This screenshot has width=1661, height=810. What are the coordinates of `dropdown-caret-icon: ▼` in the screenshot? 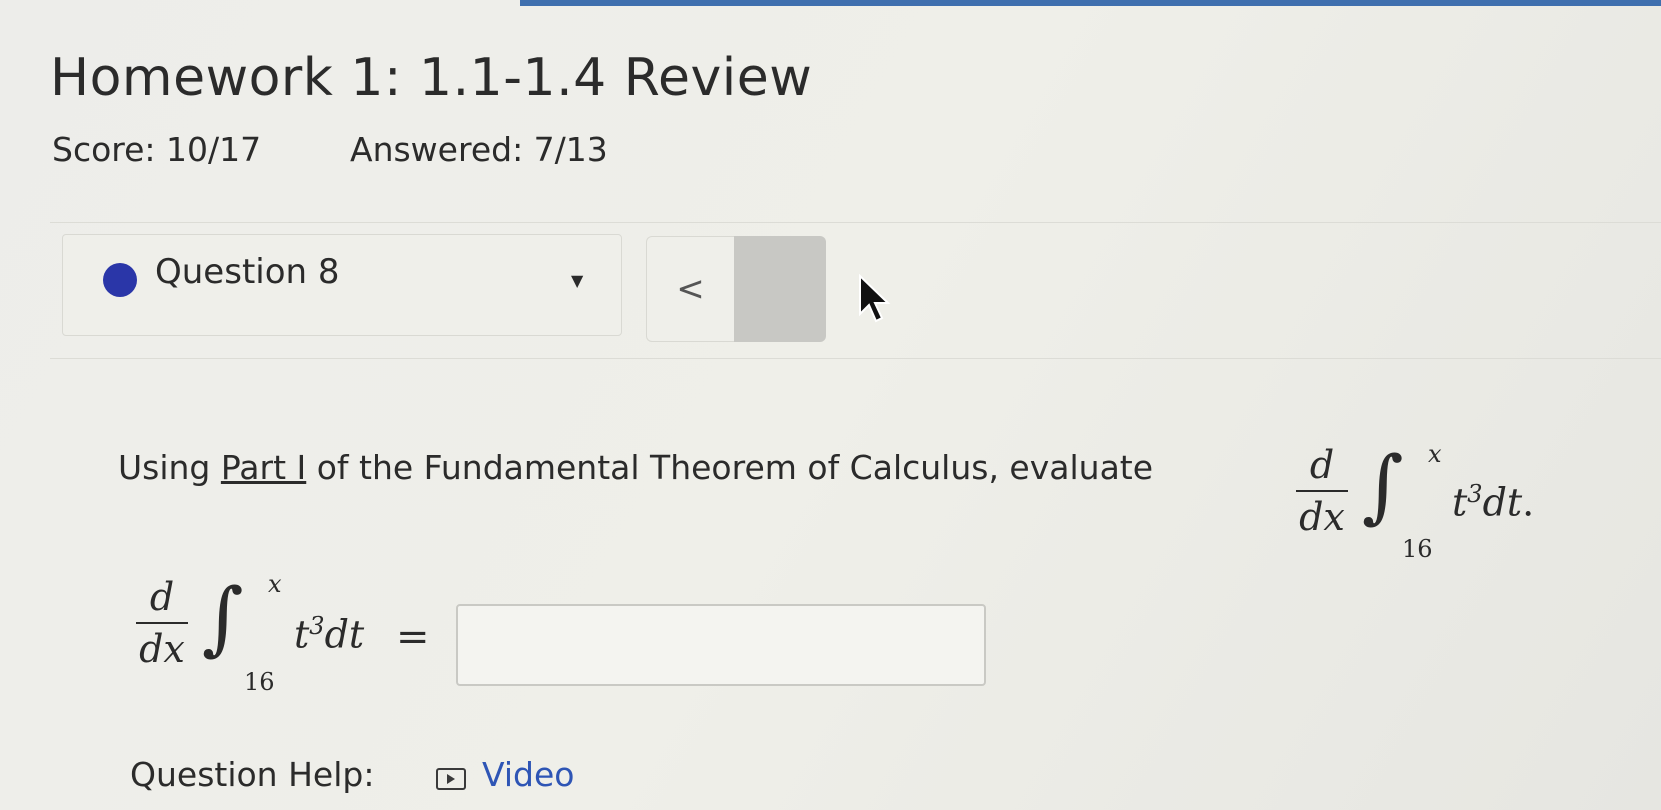 It's located at (577, 280).